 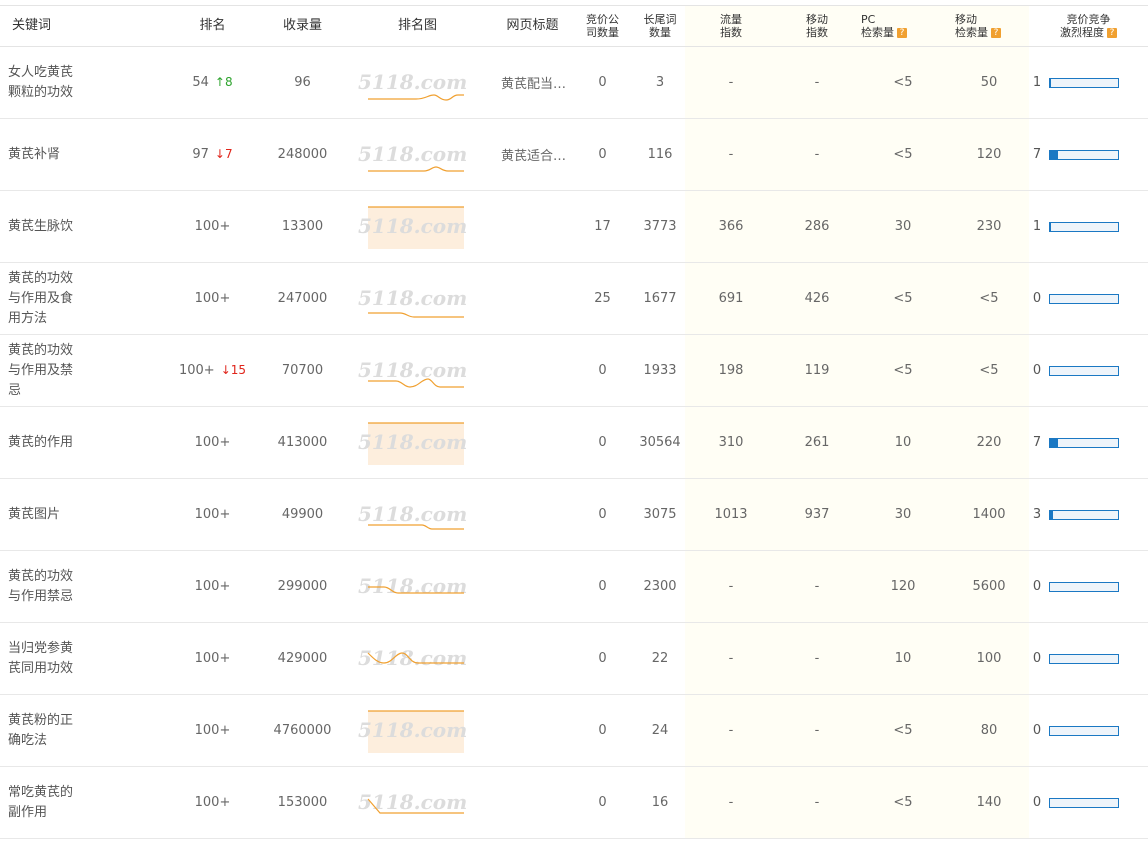 I want to click on table-row: 黄芪图片 100+ 49900 5118.com 0 3075 1013 937 30 1400 3, so click(x=574, y=514).